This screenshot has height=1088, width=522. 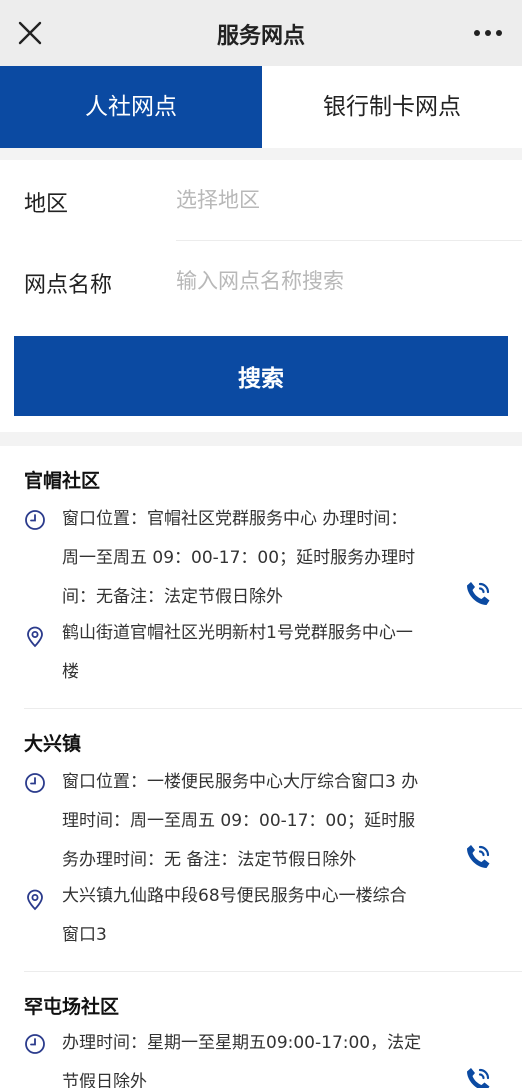 What do you see at coordinates (336, 200) in the screenshot?
I see `region-input` at bounding box center [336, 200].